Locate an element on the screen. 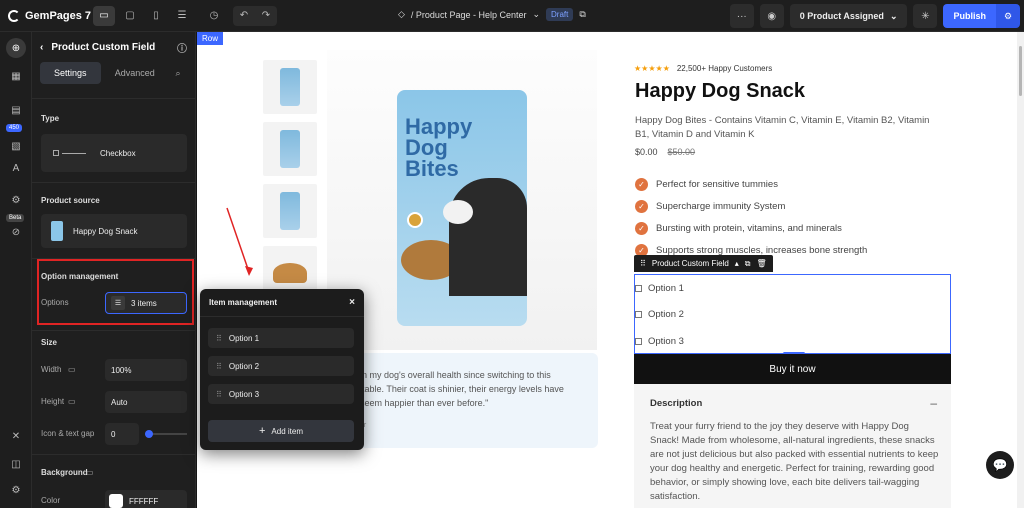  close-icon: × is located at coordinates (352, 302).